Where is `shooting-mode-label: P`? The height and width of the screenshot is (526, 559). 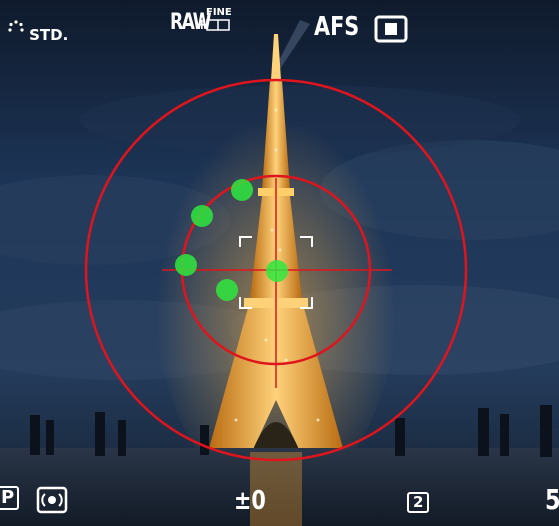
shooting-mode-label: P is located at coordinates (10, 498).